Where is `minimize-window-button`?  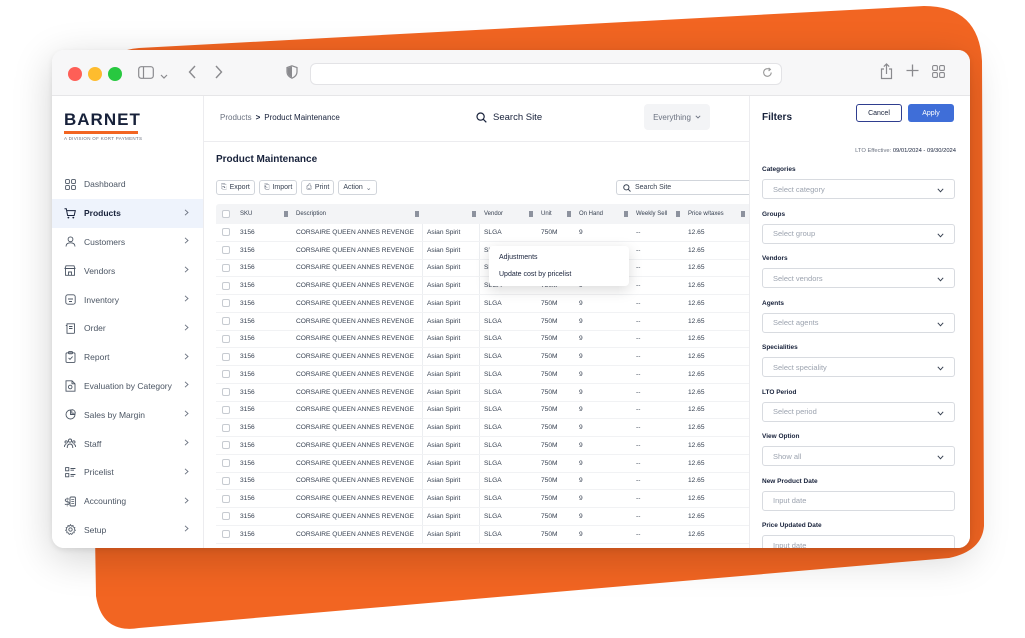
minimize-window-button is located at coordinates (95, 74).